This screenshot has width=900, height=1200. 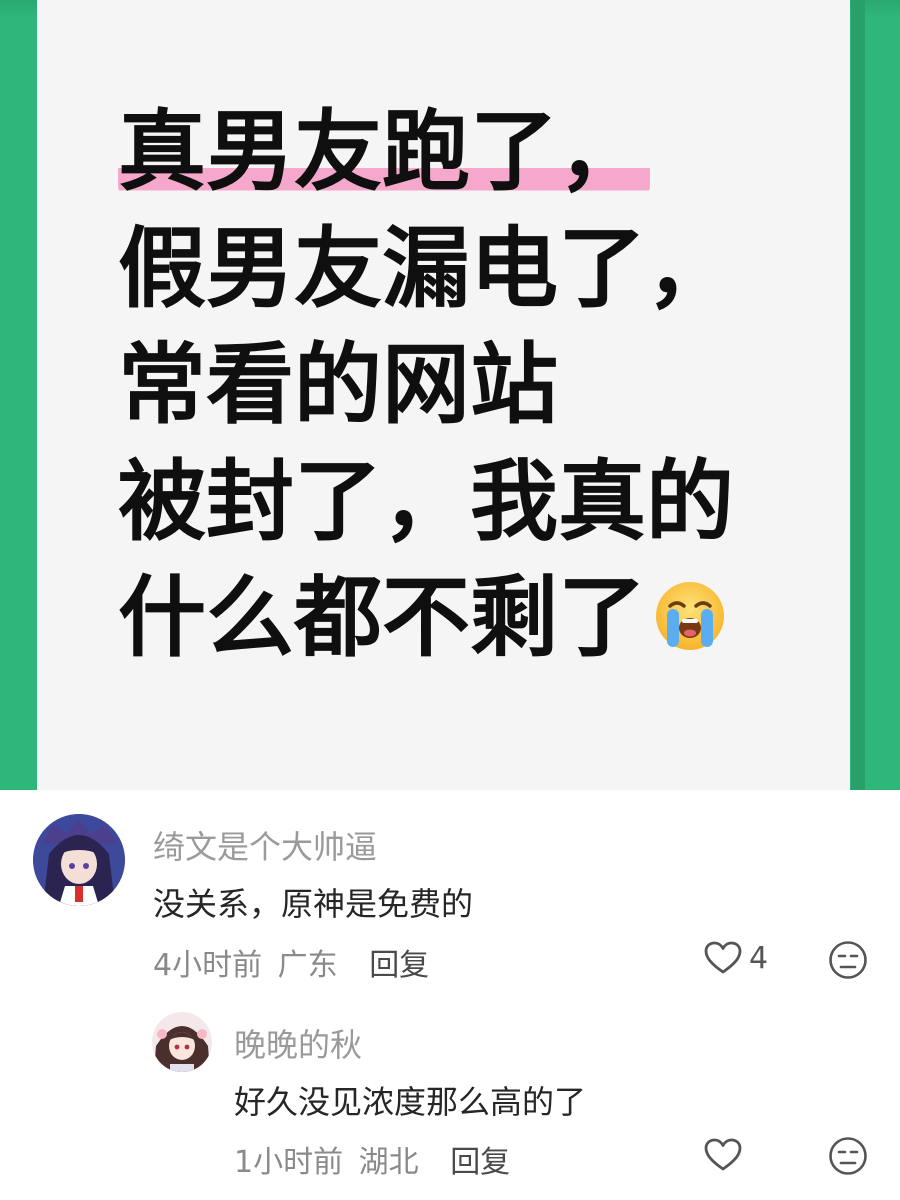 What do you see at coordinates (298, 1043) in the screenshot?
I see `comment-username: 晚晚的秋` at bounding box center [298, 1043].